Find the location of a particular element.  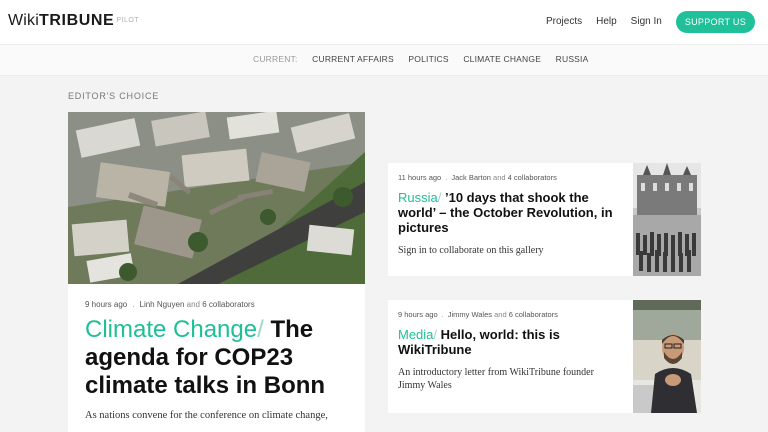

featured-article-time: 9 hours ago is located at coordinates (106, 304).